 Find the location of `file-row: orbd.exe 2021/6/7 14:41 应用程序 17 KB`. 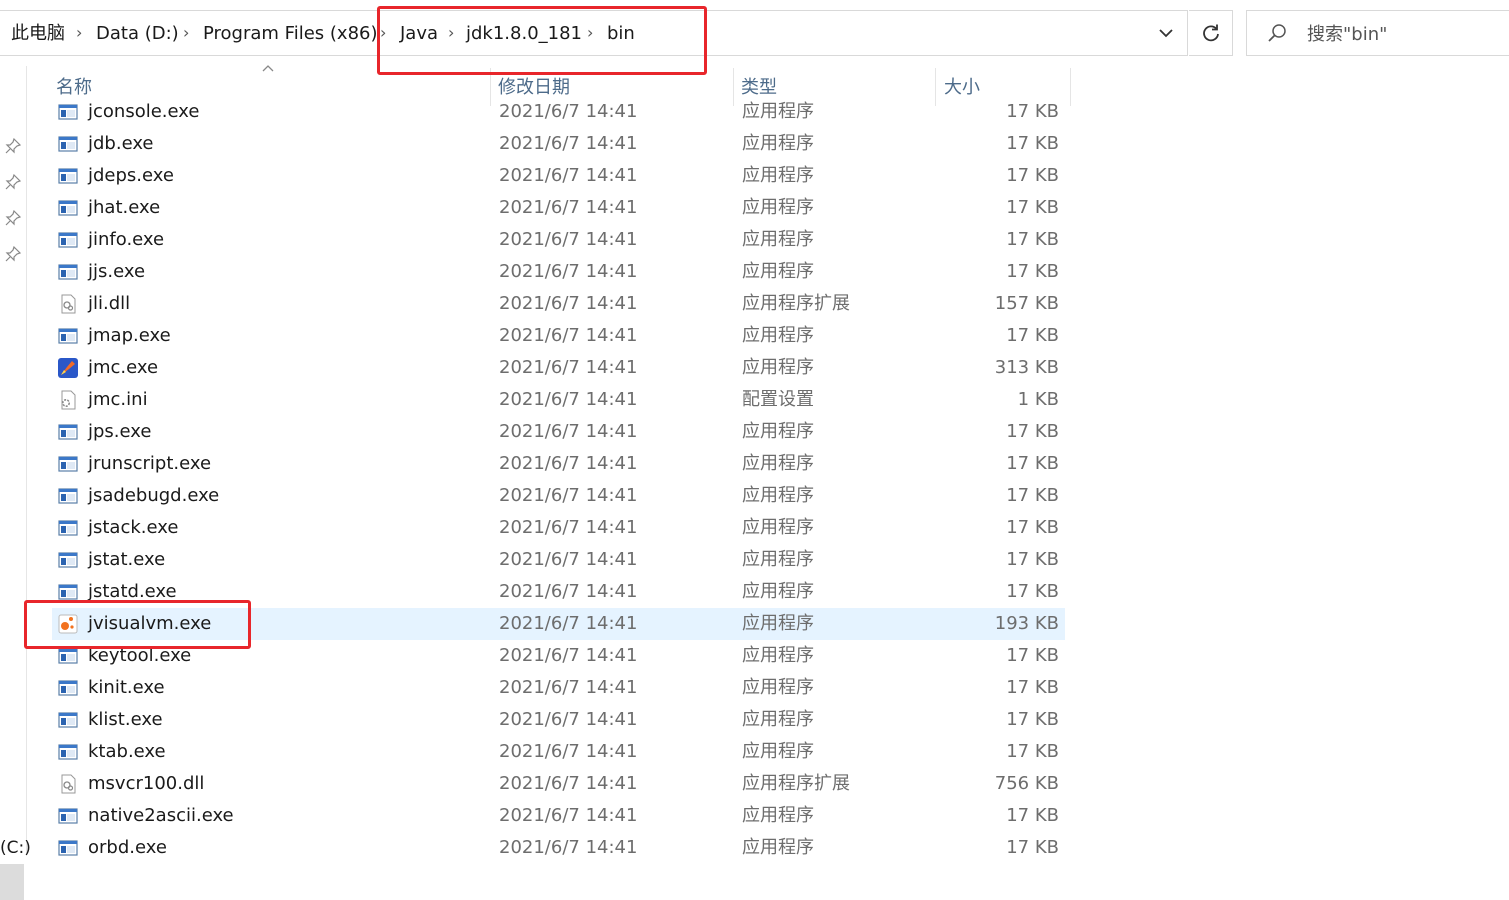

file-row: orbd.exe 2021/6/7 14:41 应用程序 17 KB is located at coordinates (558, 848).